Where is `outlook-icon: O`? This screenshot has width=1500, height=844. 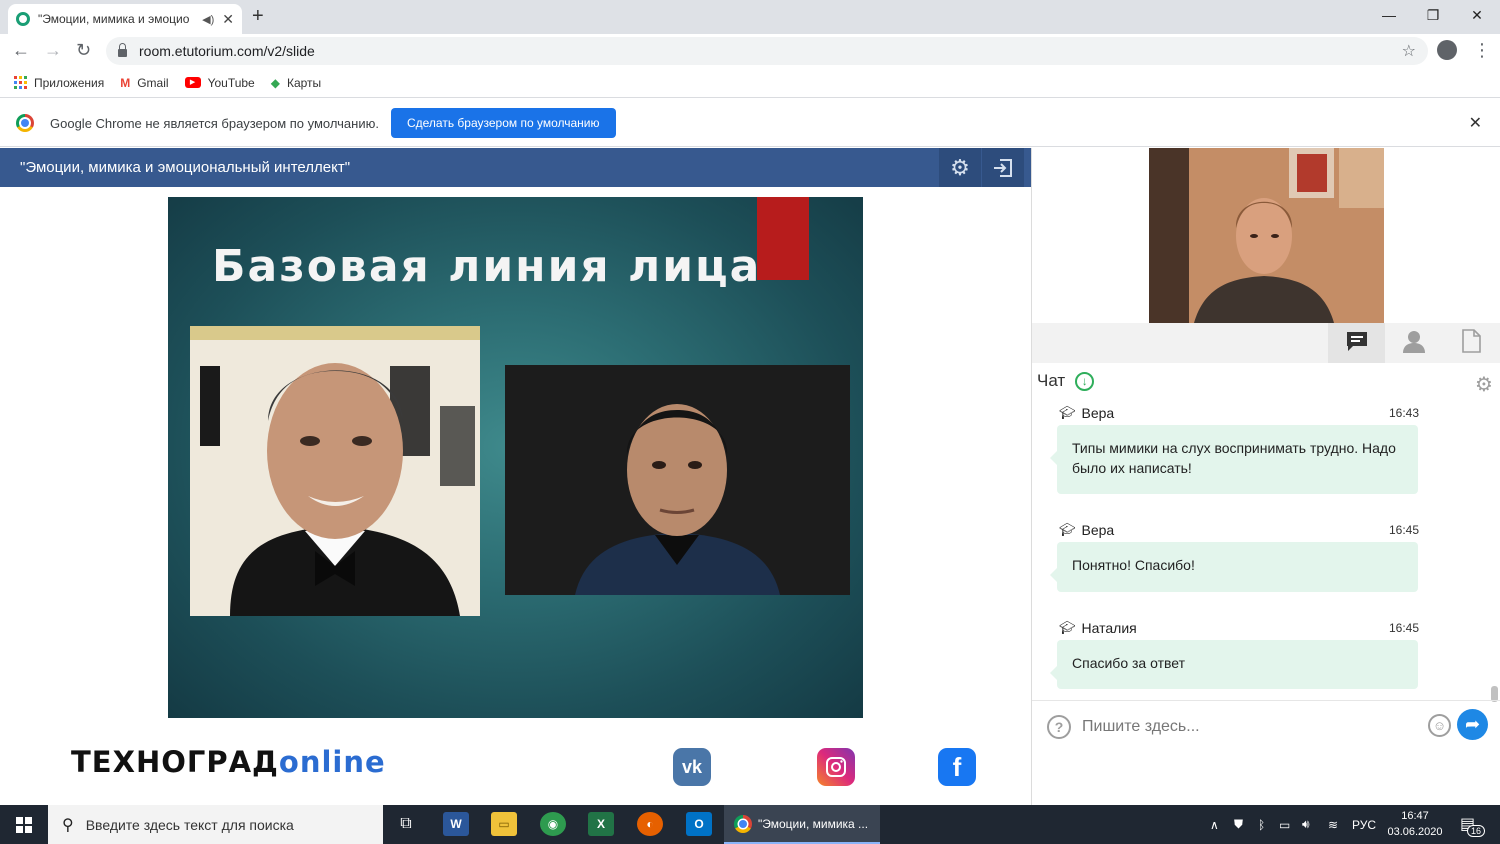 outlook-icon: O is located at coordinates (699, 824).